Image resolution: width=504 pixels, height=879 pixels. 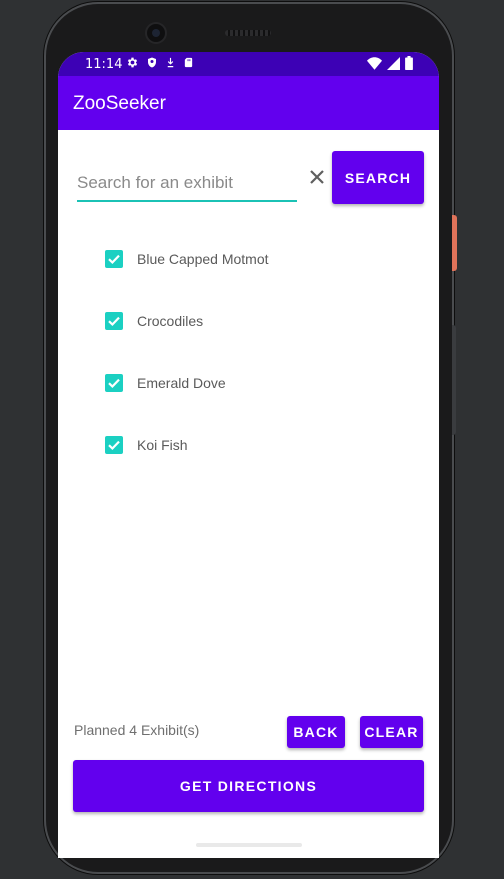 What do you see at coordinates (249, 845) in the screenshot?
I see `gesture-nav-handle` at bounding box center [249, 845].